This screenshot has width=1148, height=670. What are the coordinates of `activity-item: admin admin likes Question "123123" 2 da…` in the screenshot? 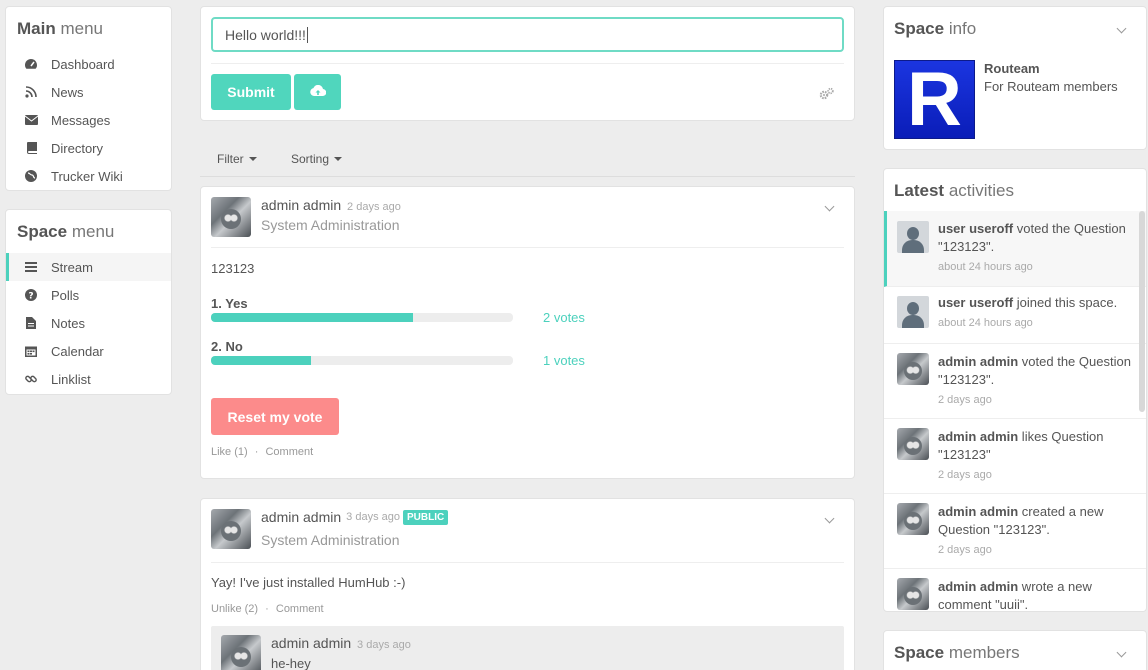 It's located at (1015, 456).